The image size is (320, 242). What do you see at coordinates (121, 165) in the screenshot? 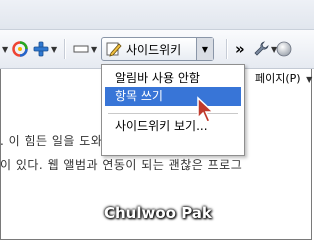
I see `content-line-2: 이 있다. 웹 앨범과 연동이 되는 괜찮은 프로그` at bounding box center [121, 165].